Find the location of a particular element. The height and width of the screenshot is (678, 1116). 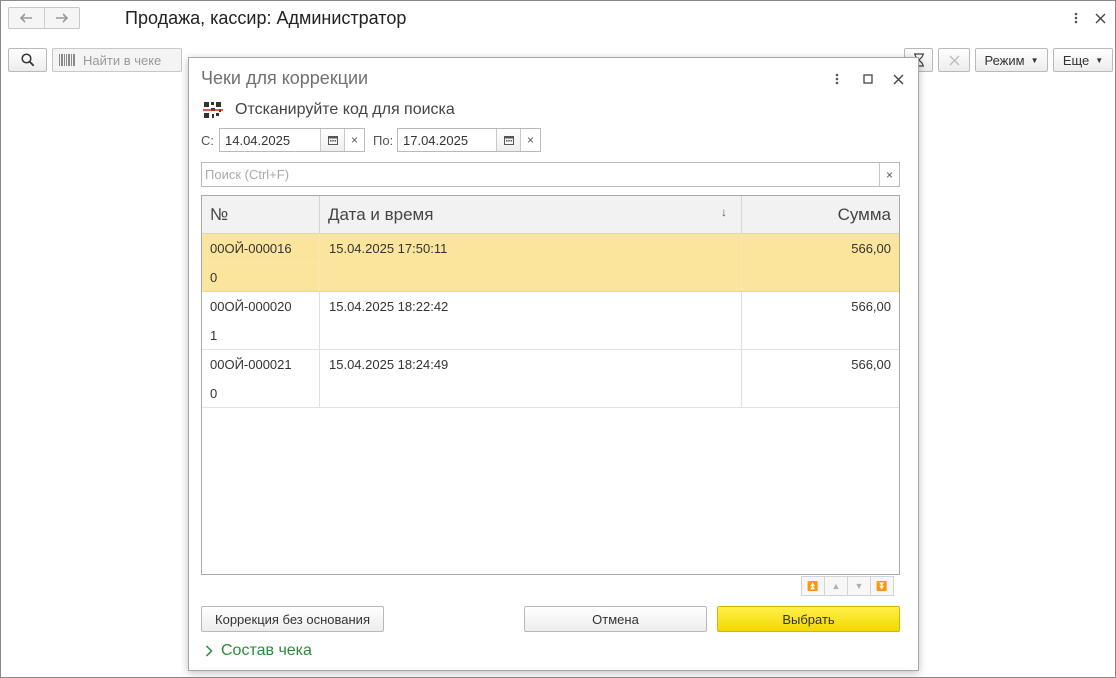

column-header-number: № is located at coordinates (260, 214).